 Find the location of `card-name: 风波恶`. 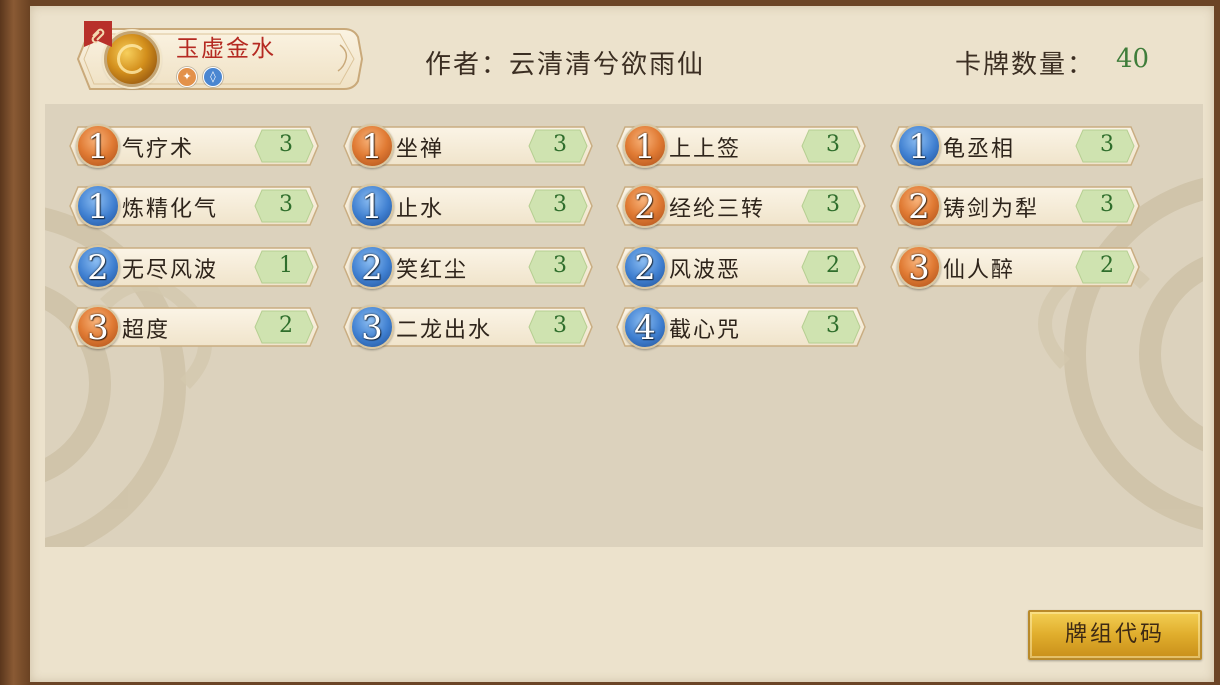

card-name: 风波恶 is located at coordinates (705, 270).